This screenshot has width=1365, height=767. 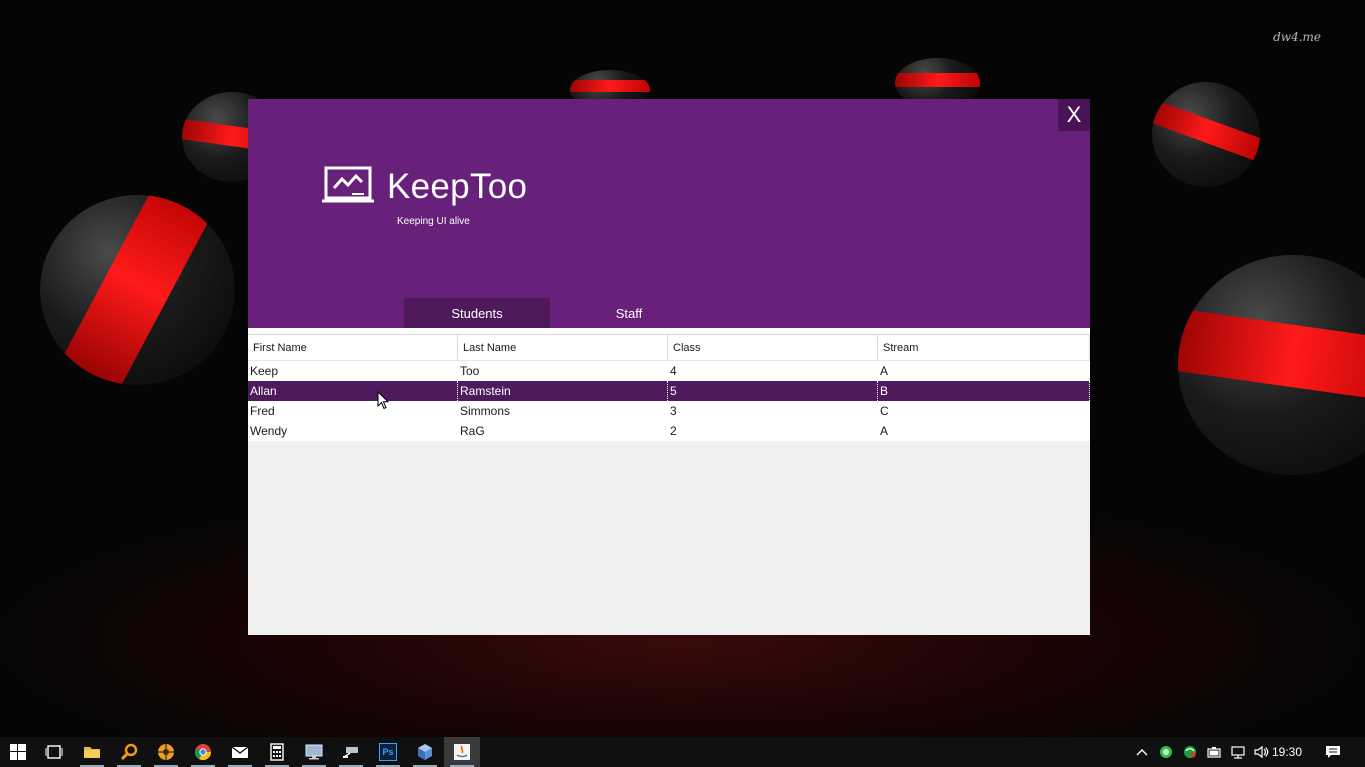 I want to click on table-header-row: First Name Last Name Class Stream, so click(x=669, y=347).